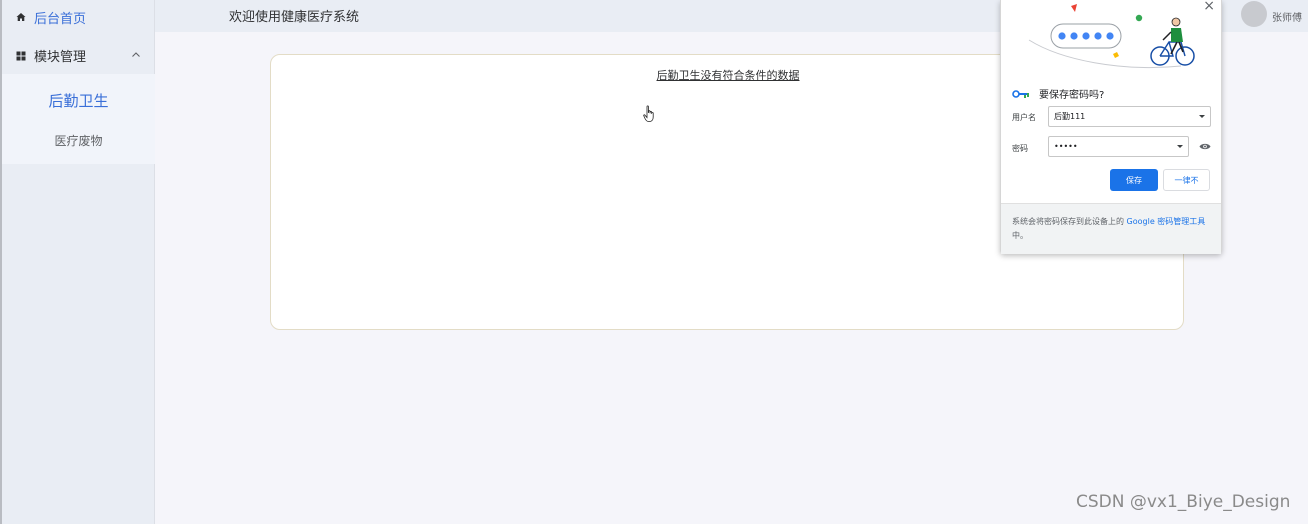 The height and width of the screenshot is (524, 1308). Describe the element at coordinates (60, 57) in the screenshot. I see `sidebar-item-label: 模块管理` at that location.